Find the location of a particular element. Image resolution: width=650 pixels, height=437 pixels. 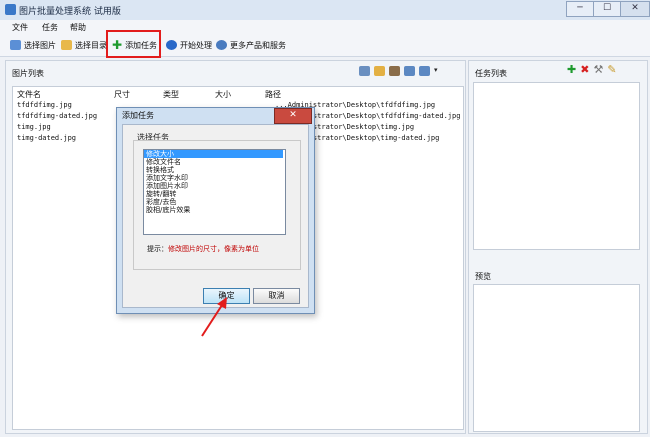

table-row-name: timg.jpg is located at coordinates (34, 127).